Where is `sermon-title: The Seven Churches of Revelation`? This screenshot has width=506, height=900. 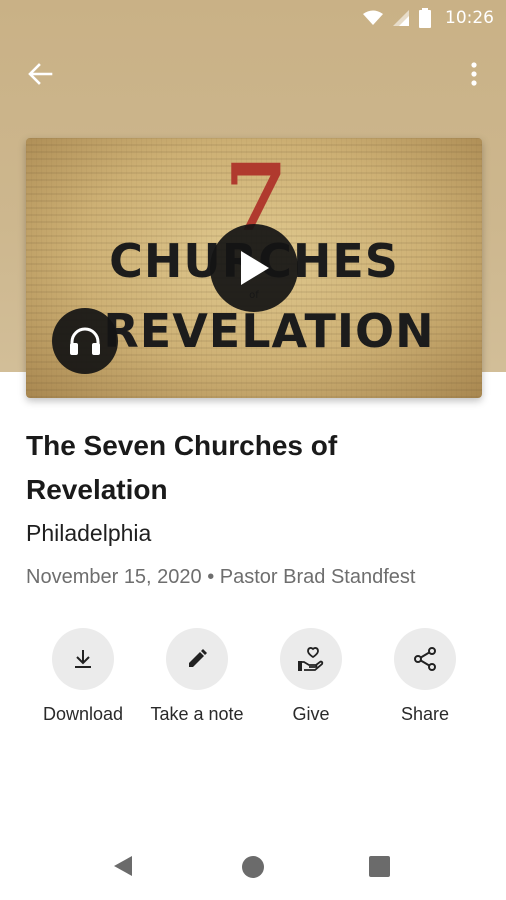 sermon-title: The Seven Churches of Revelation is located at coordinates (182, 467).